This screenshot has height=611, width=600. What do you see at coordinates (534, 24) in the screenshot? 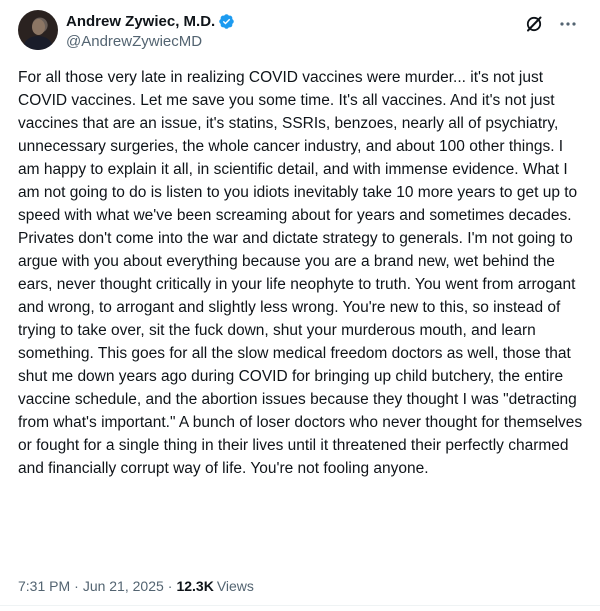
I see `grok-icon` at bounding box center [534, 24].